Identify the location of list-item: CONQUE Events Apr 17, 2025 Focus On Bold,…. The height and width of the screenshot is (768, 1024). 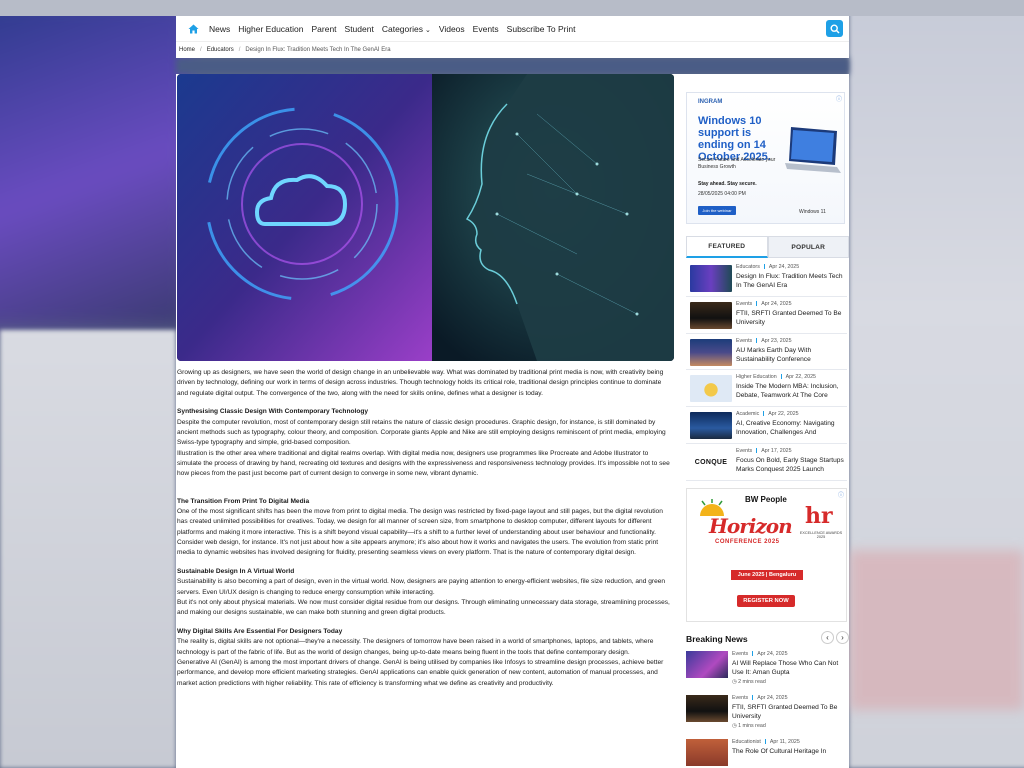
(766, 462).